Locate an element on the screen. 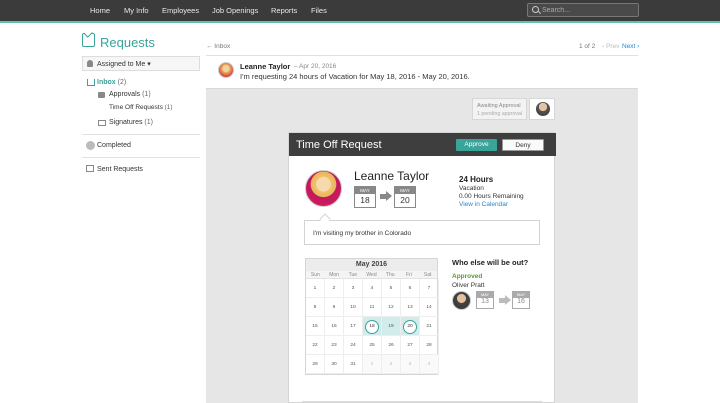 This screenshot has height=403, width=720. calendar-day: 6 is located at coordinates (410, 288).